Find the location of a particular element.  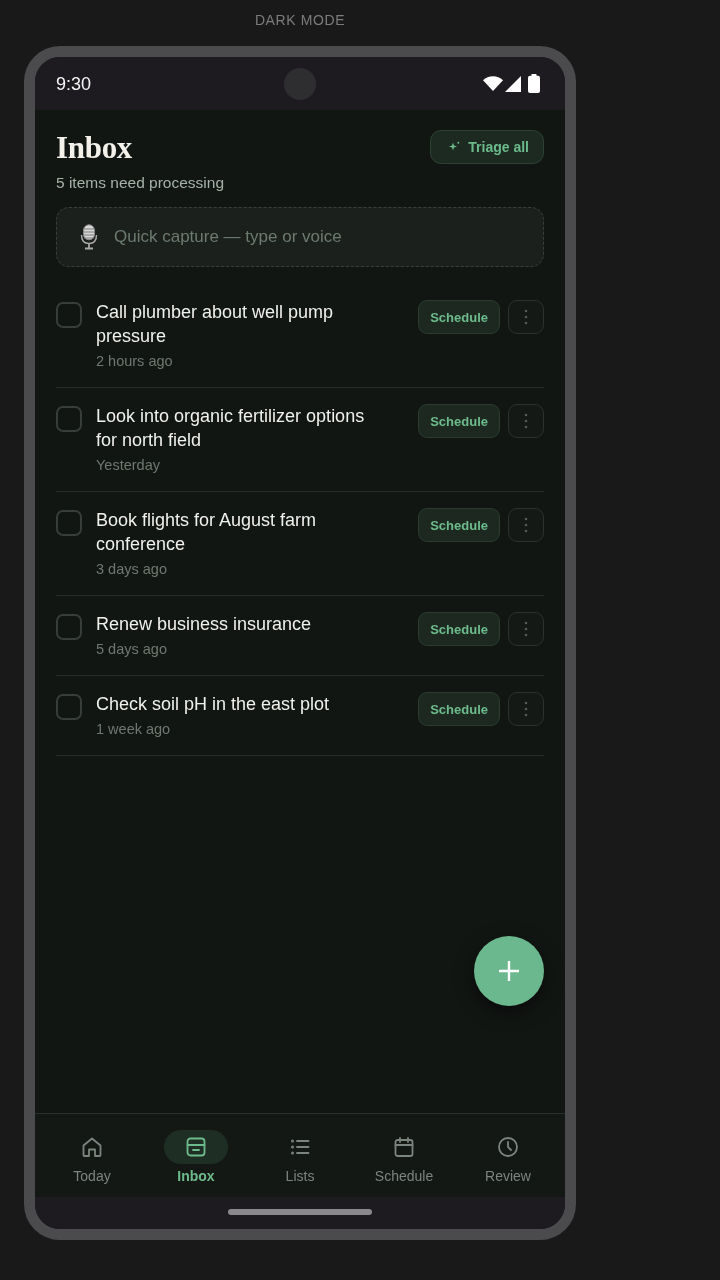

triage-all-button: Triage all is located at coordinates (487, 147).